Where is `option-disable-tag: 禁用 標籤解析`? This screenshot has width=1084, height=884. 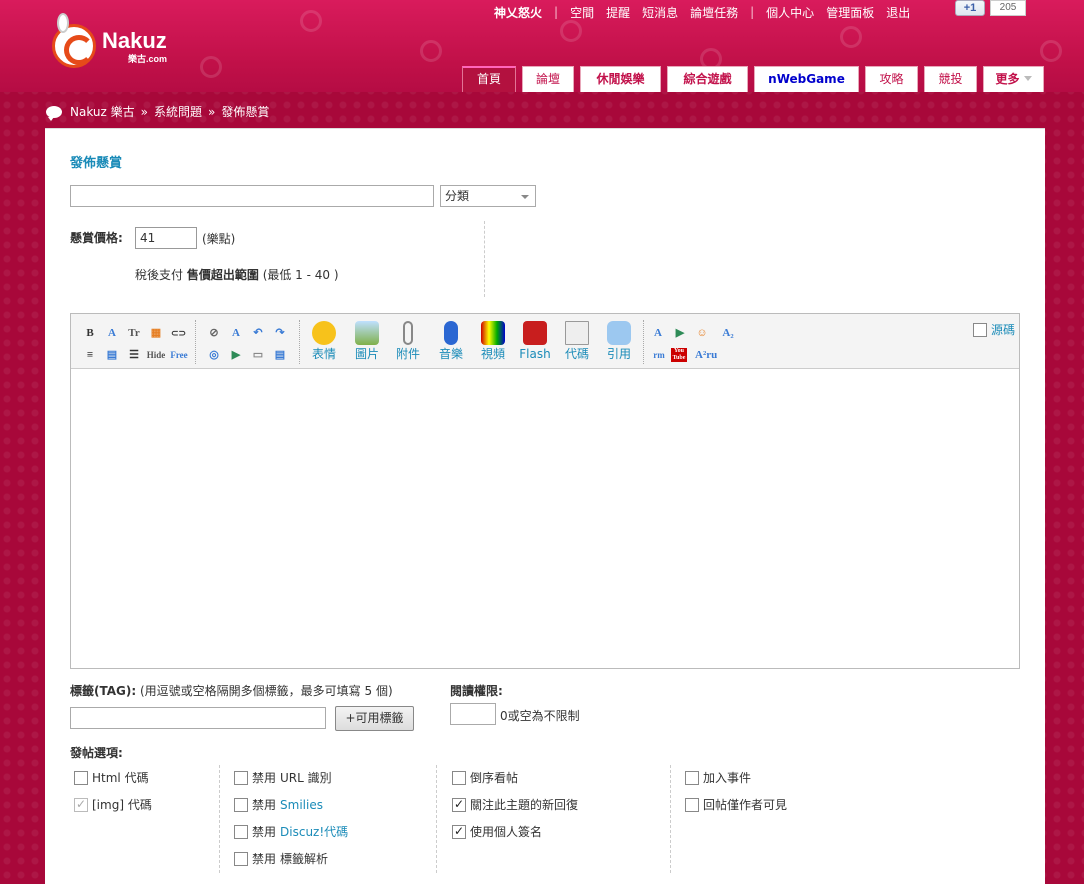
option-disable-tag: 禁用 標籤解析 is located at coordinates (281, 858).